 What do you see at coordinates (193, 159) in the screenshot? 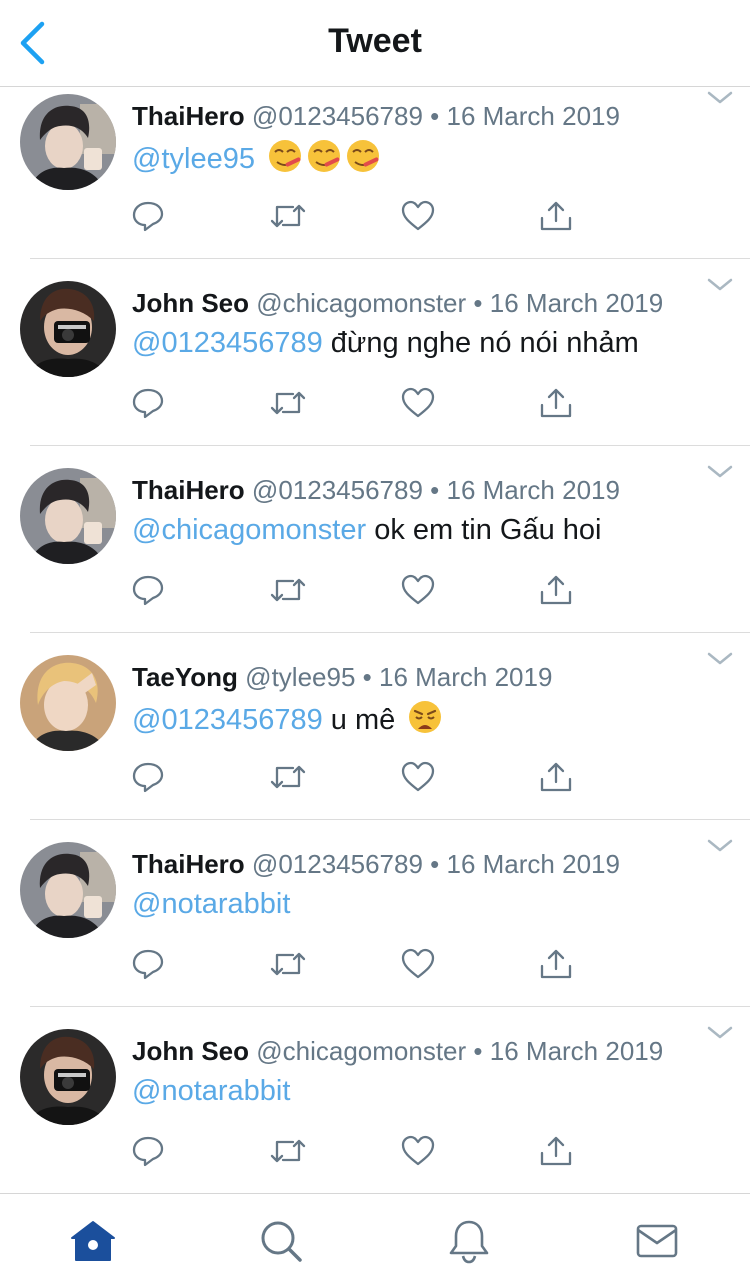
I see `mention-link: @tylee95` at bounding box center [193, 159].